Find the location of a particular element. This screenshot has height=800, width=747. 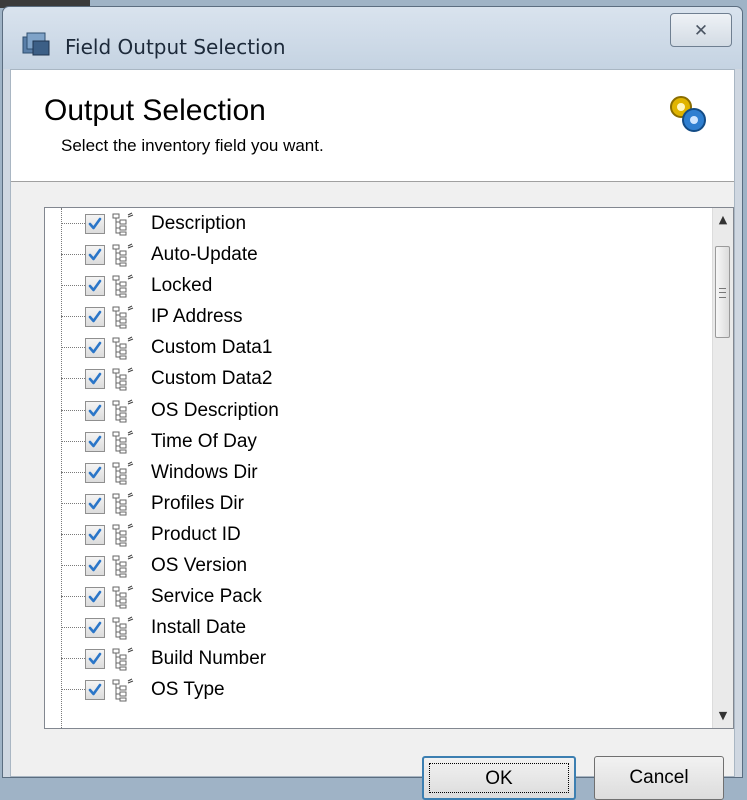

title-bar: Field Output Selection ✕ is located at coordinates (372, 38).